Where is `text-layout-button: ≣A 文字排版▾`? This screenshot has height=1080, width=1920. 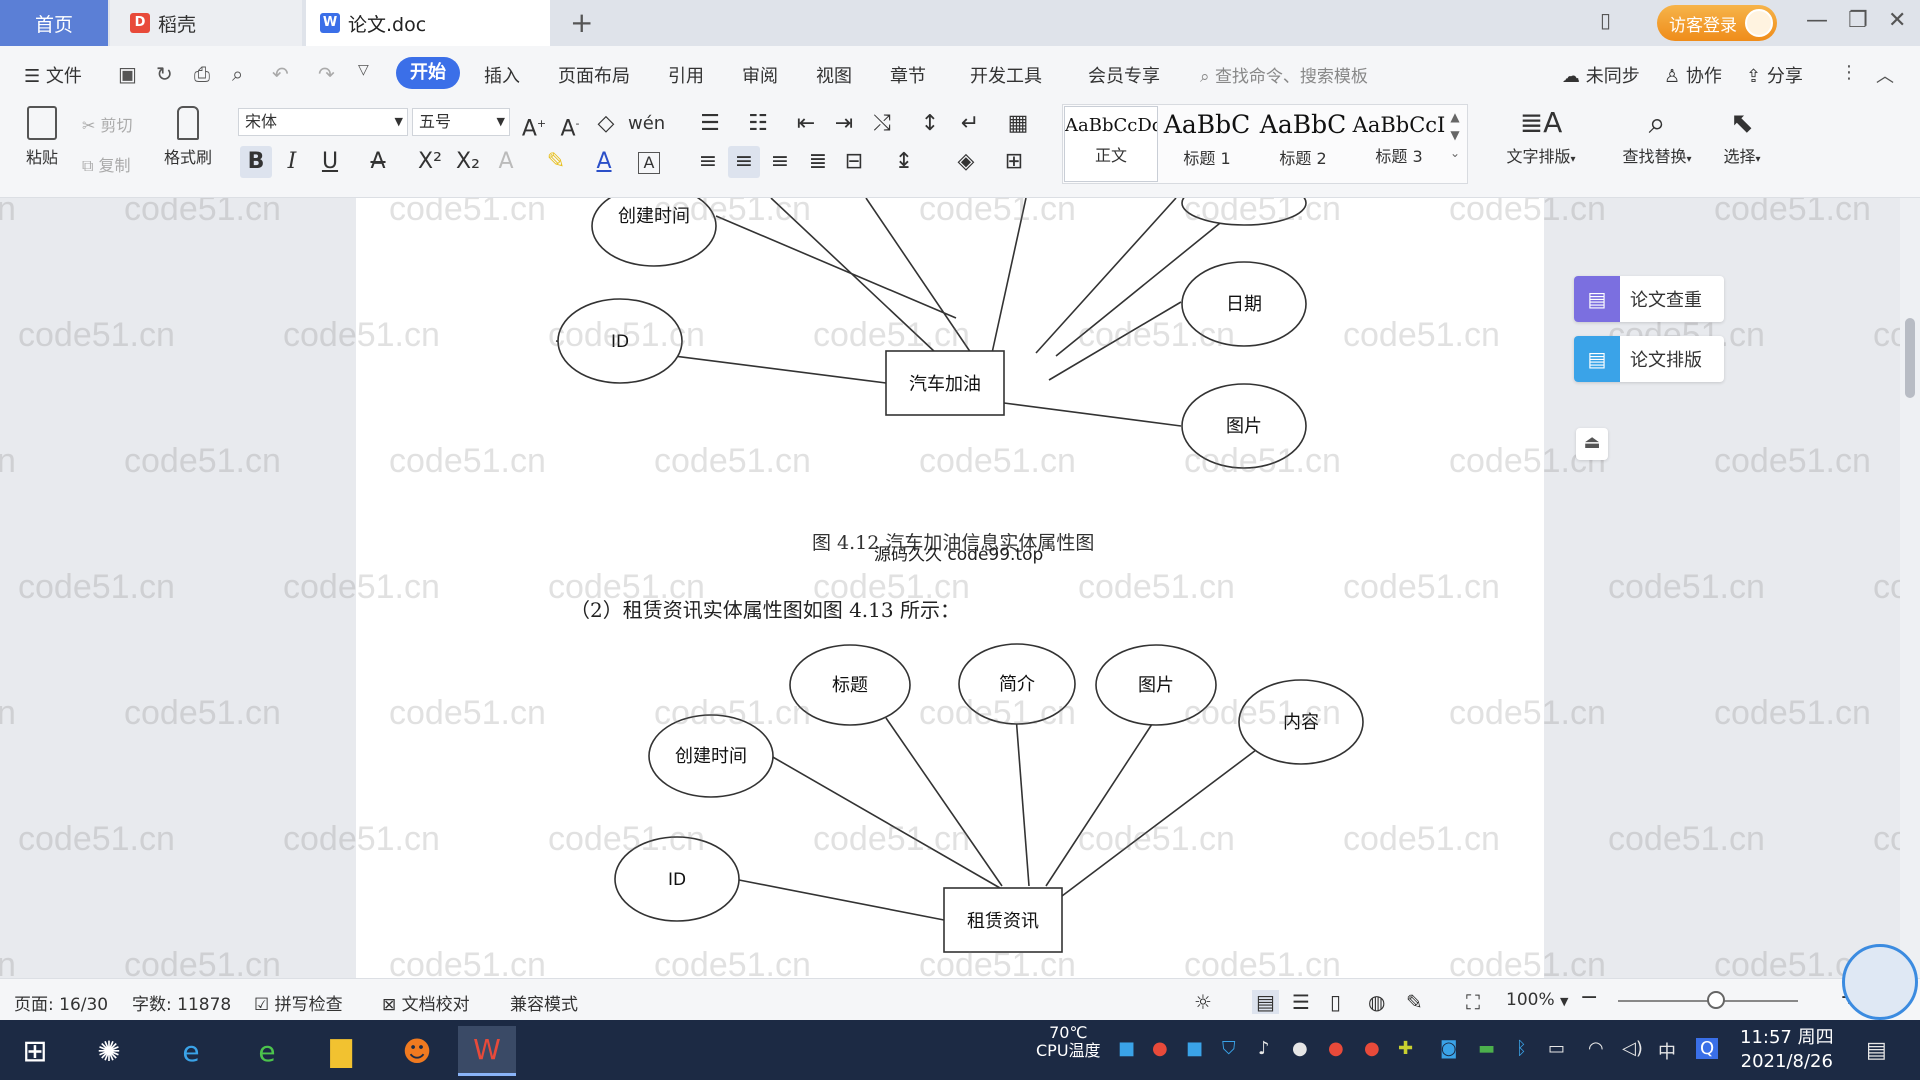
text-layout-button: ≣A 文字排版▾ is located at coordinates (1541, 136).